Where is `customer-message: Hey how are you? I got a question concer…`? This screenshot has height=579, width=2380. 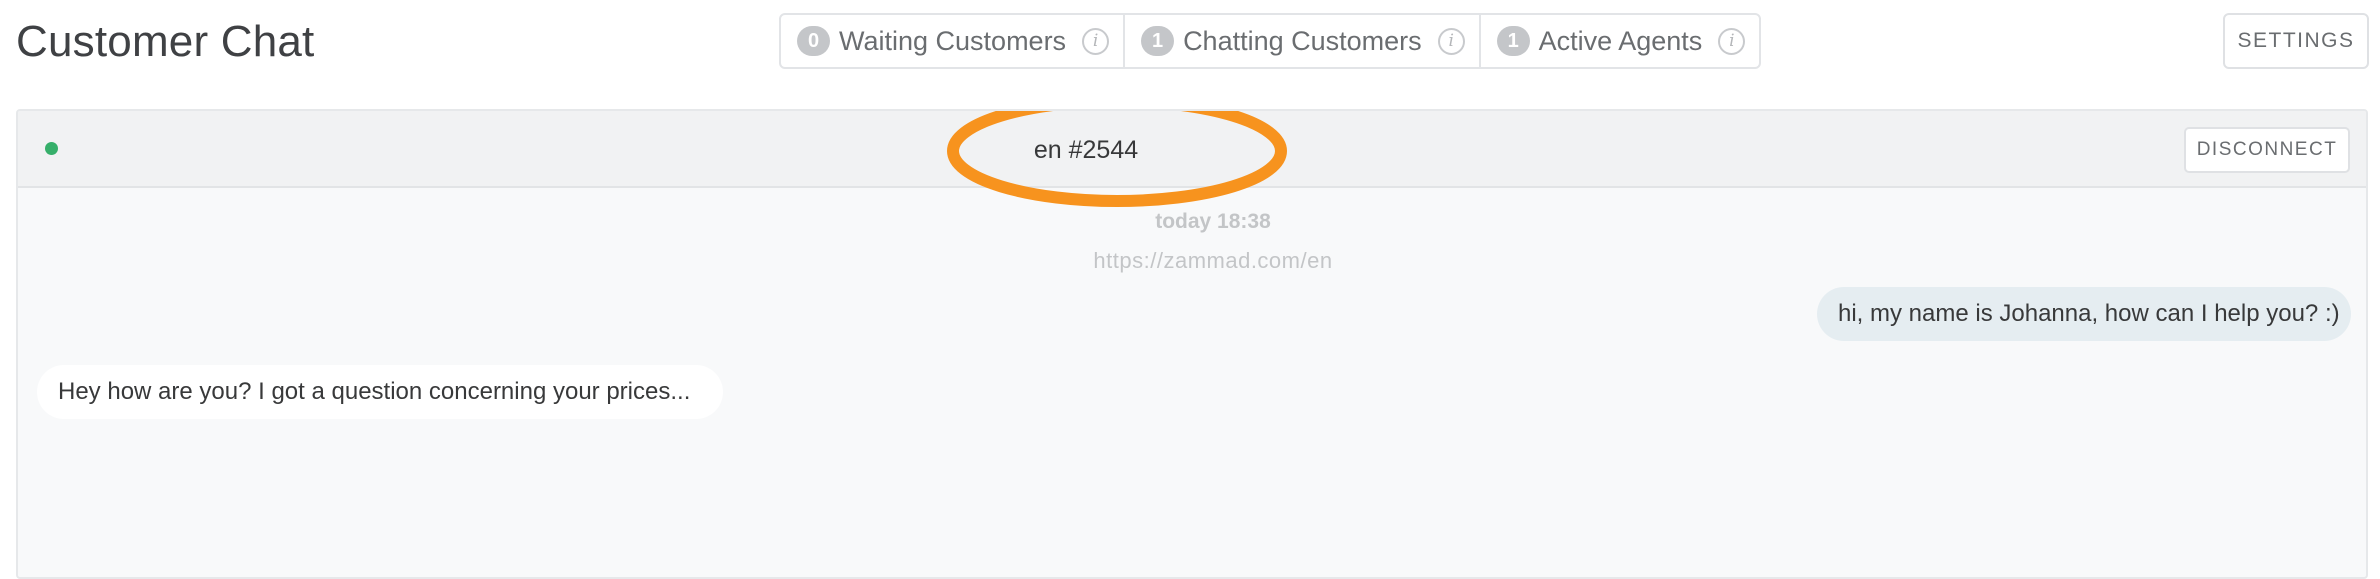 customer-message: Hey how are you? I got a question concer… is located at coordinates (380, 392).